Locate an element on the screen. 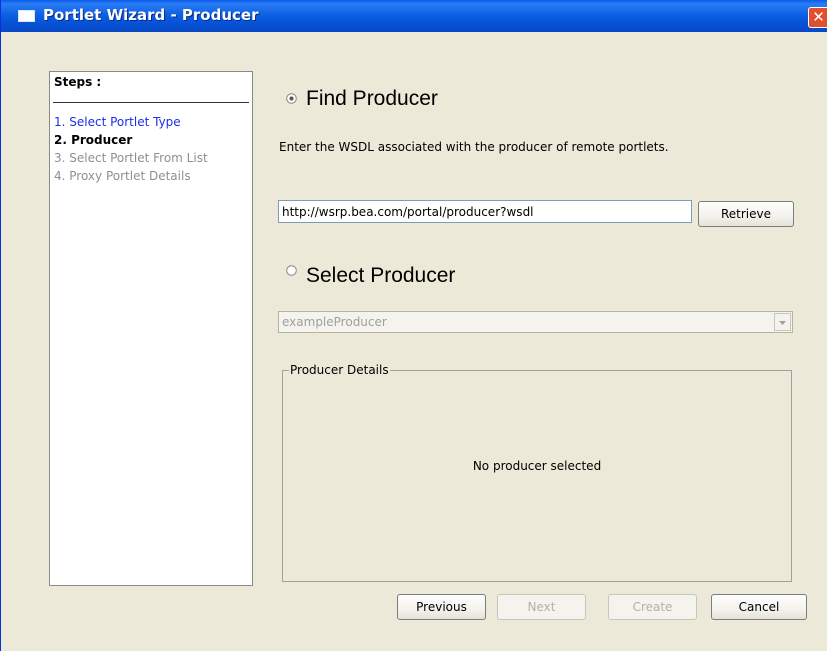 This screenshot has width=827, height=651. title-bar: Portlet Wizard - Producer ✕ is located at coordinates (414, 16).